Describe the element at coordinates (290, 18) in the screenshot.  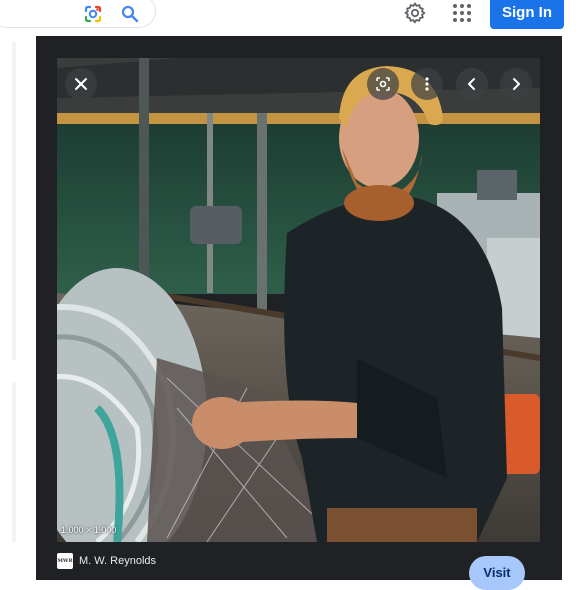
I see `top-bar: Sign In` at that location.